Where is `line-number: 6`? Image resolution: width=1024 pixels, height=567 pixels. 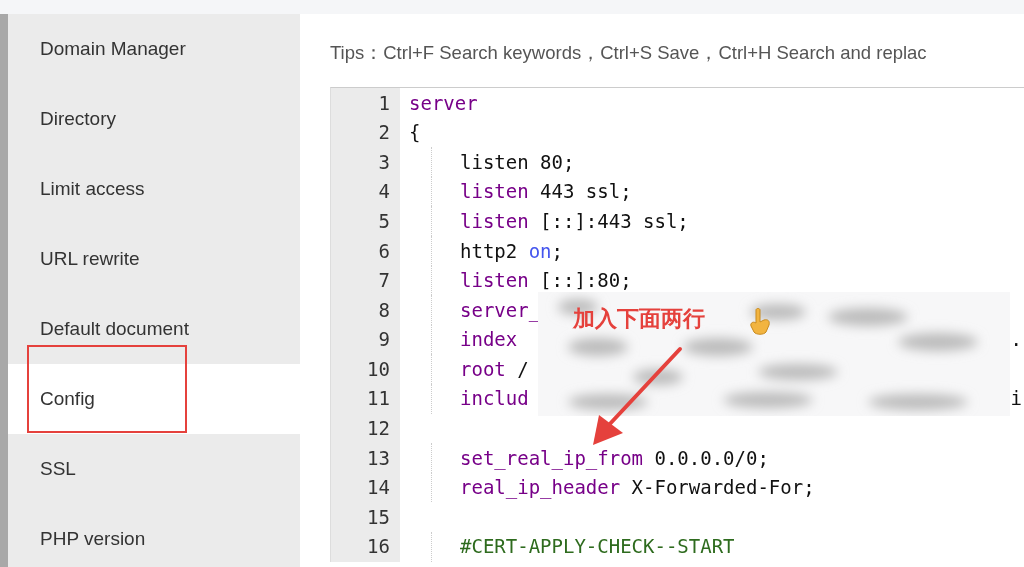
line-number: 6 is located at coordinates (384, 251).